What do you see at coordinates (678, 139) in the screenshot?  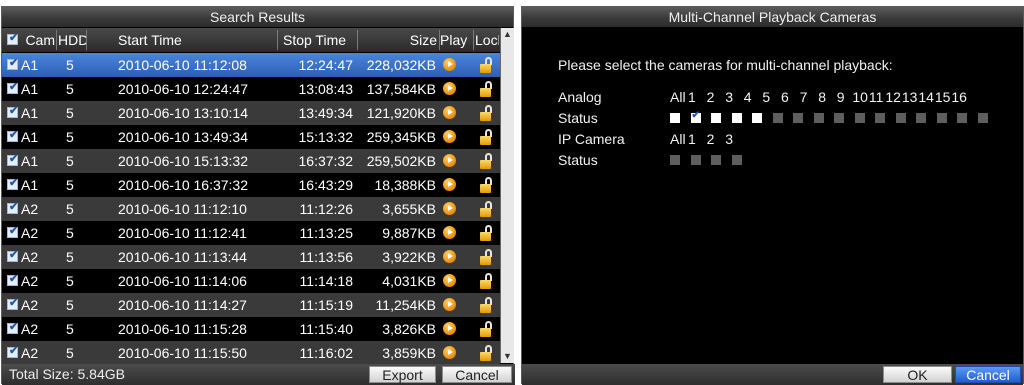 I see `ip-all-option: All` at bounding box center [678, 139].